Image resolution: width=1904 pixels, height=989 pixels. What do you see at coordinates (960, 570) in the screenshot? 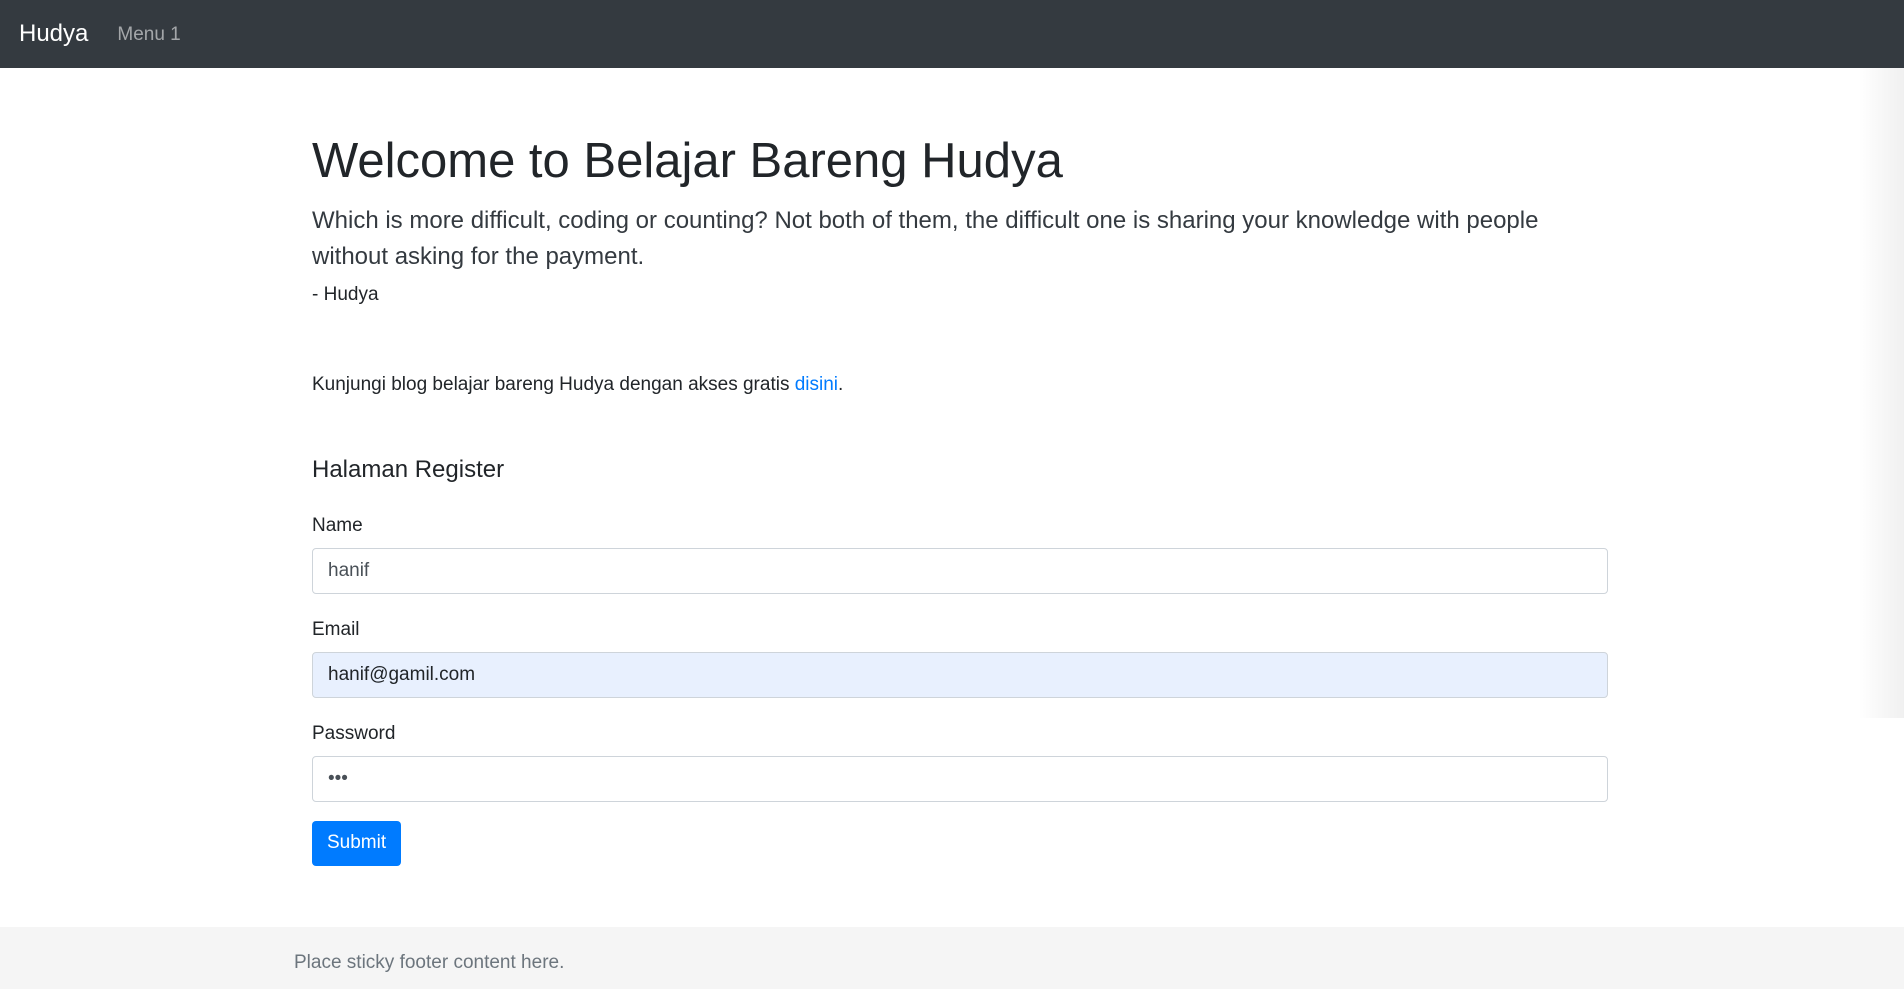
I see `name-input` at bounding box center [960, 570].